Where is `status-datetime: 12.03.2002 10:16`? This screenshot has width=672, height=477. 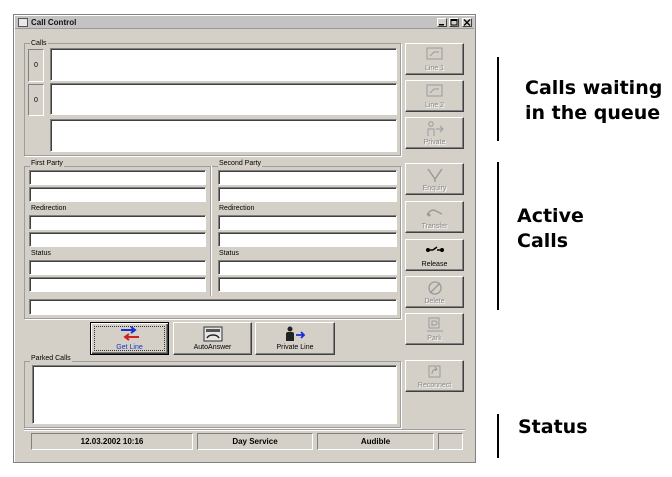 status-datetime: 12.03.2002 10:16 is located at coordinates (112, 441).